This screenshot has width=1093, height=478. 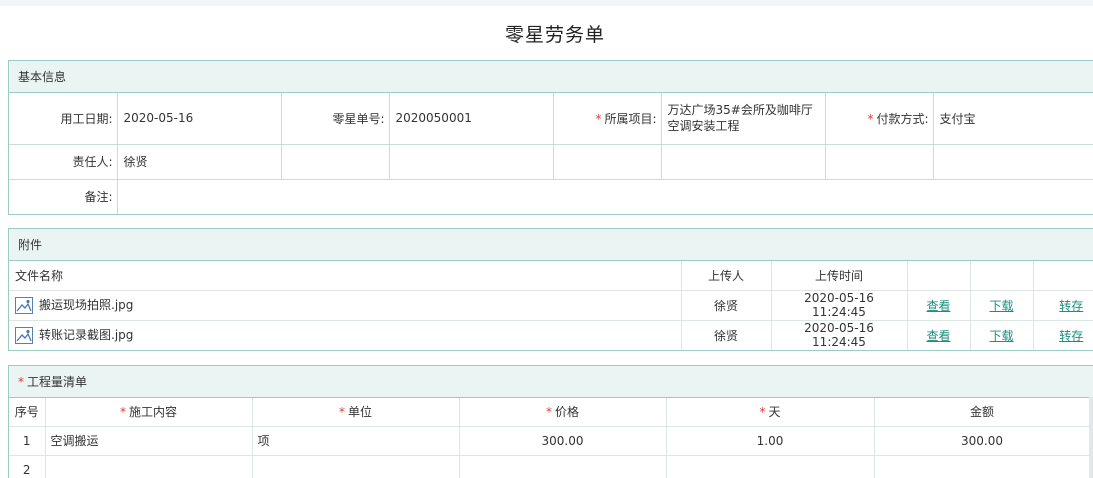 I want to click on project-label: 所属项目:, so click(x=630, y=118).